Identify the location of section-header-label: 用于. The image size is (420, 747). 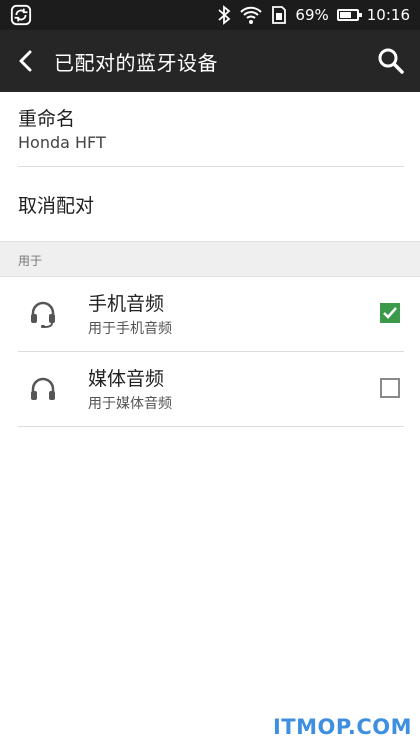
(30, 261).